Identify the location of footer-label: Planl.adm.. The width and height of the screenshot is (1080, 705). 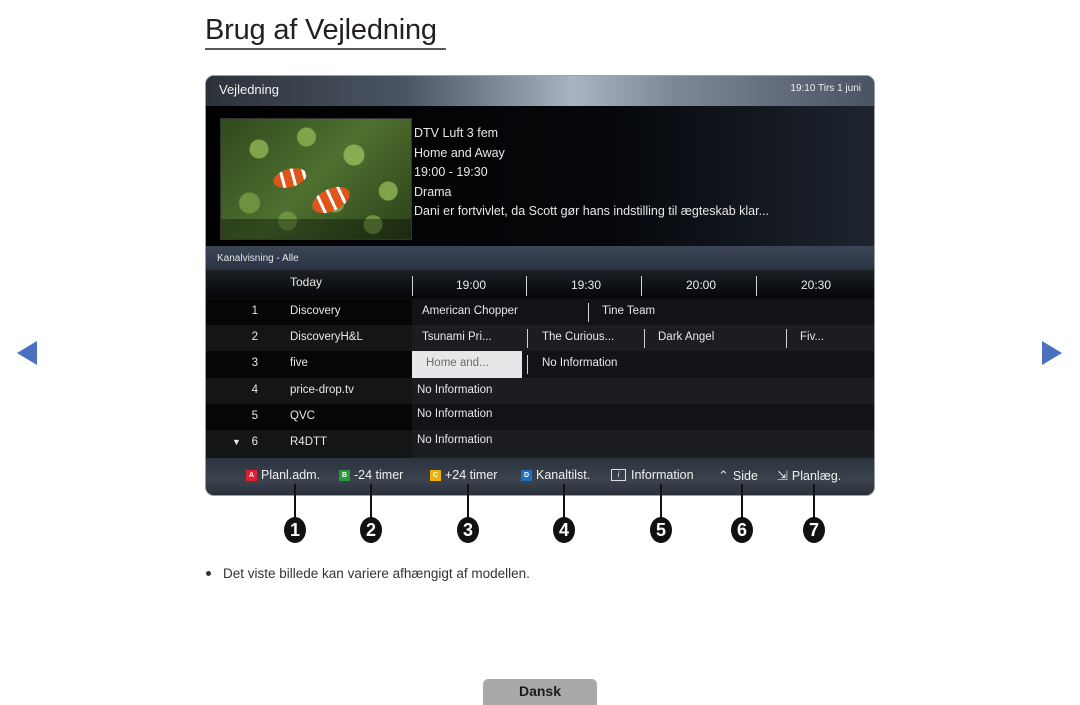
(291, 475).